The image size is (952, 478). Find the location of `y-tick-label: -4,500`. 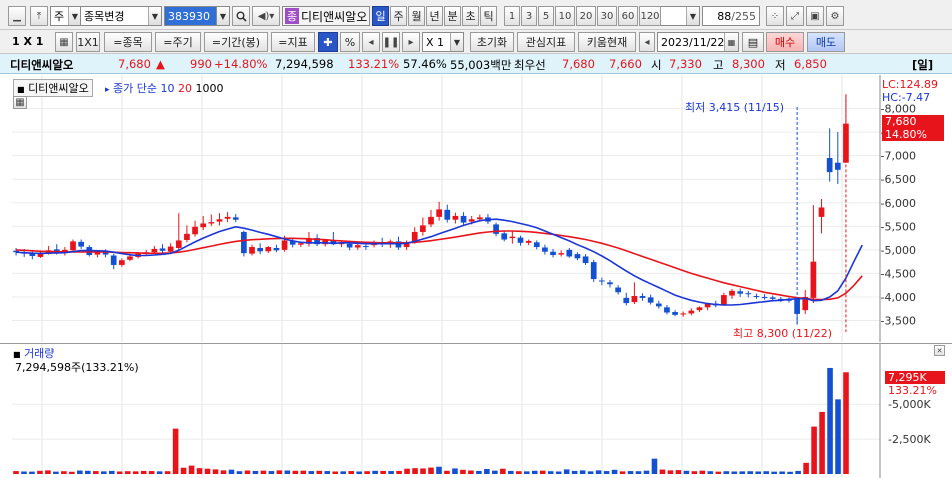

y-tick-label: -4,500 is located at coordinates (898, 273).